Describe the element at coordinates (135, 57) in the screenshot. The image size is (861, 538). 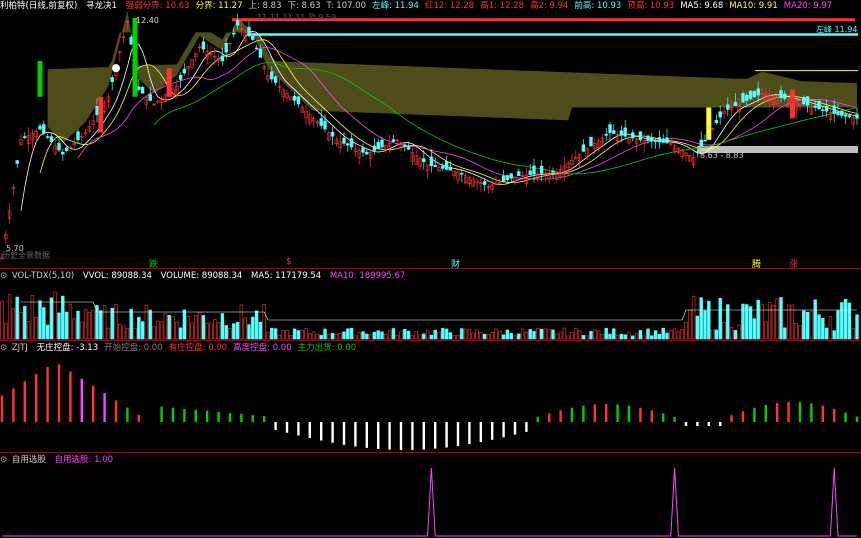
I see `signal-bar` at that location.